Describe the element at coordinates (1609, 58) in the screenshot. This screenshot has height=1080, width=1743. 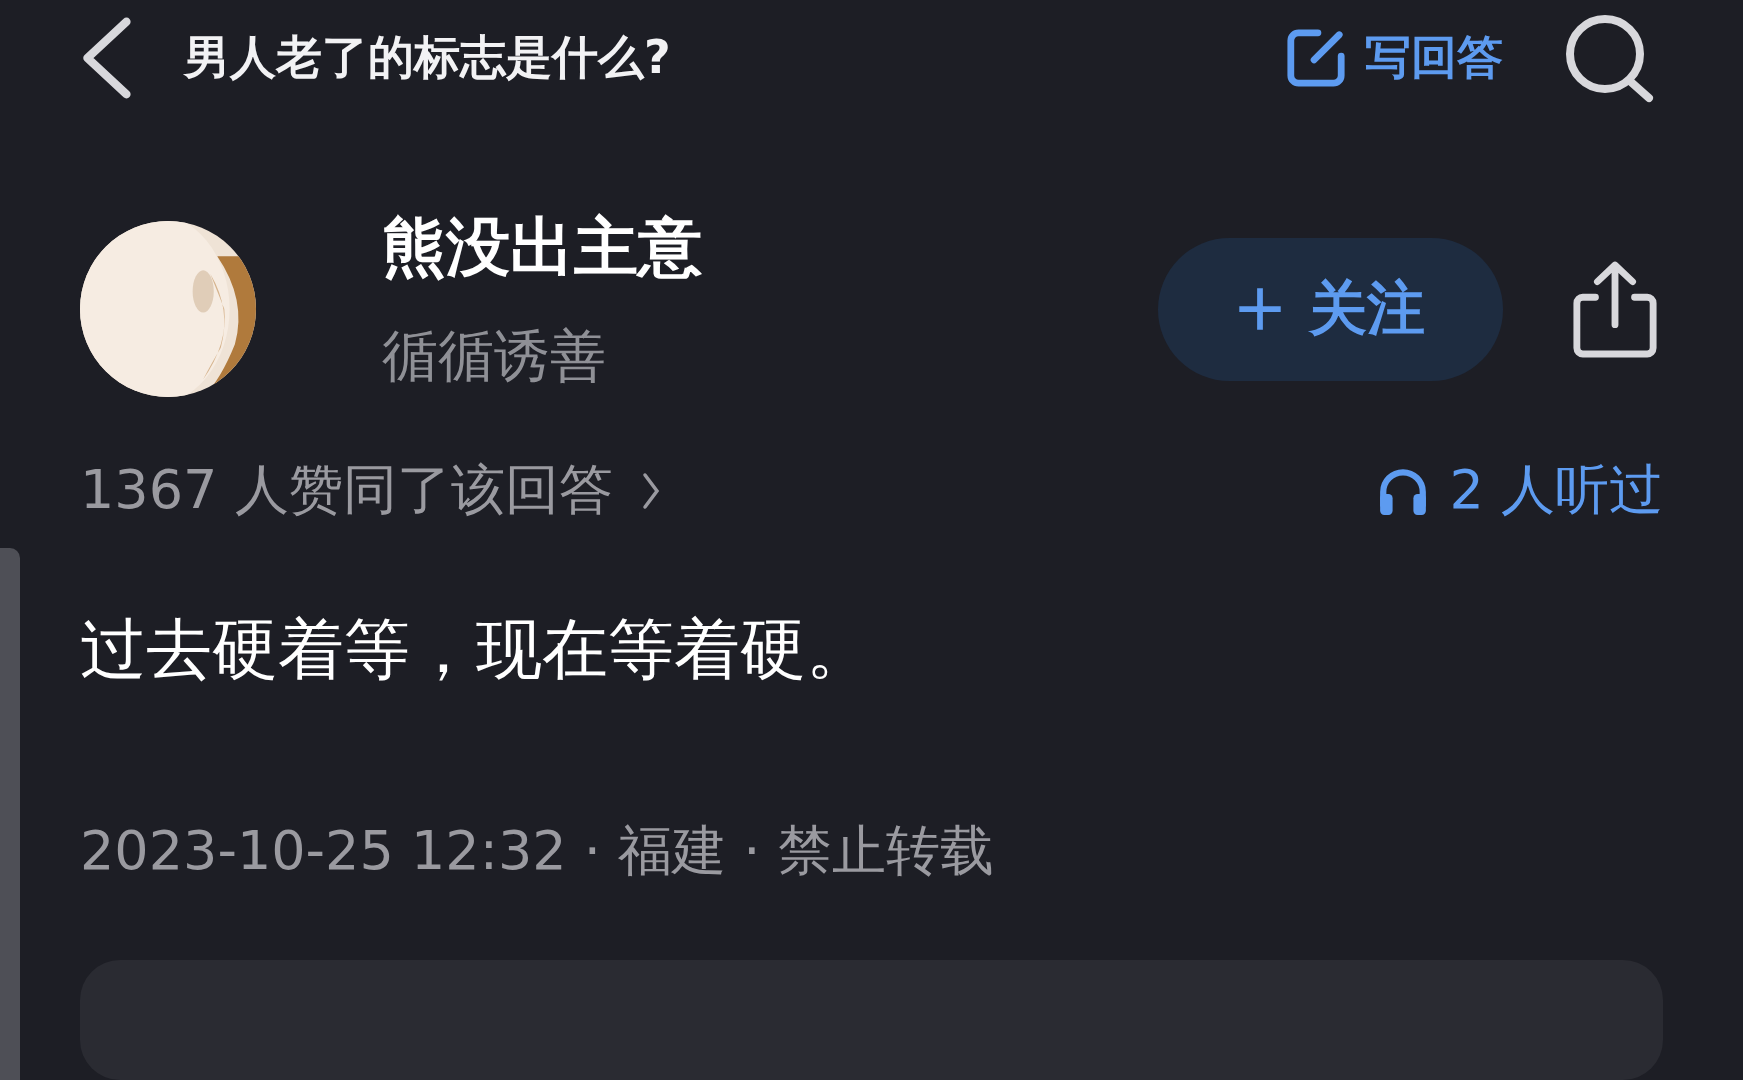
I see `search-icon` at that location.